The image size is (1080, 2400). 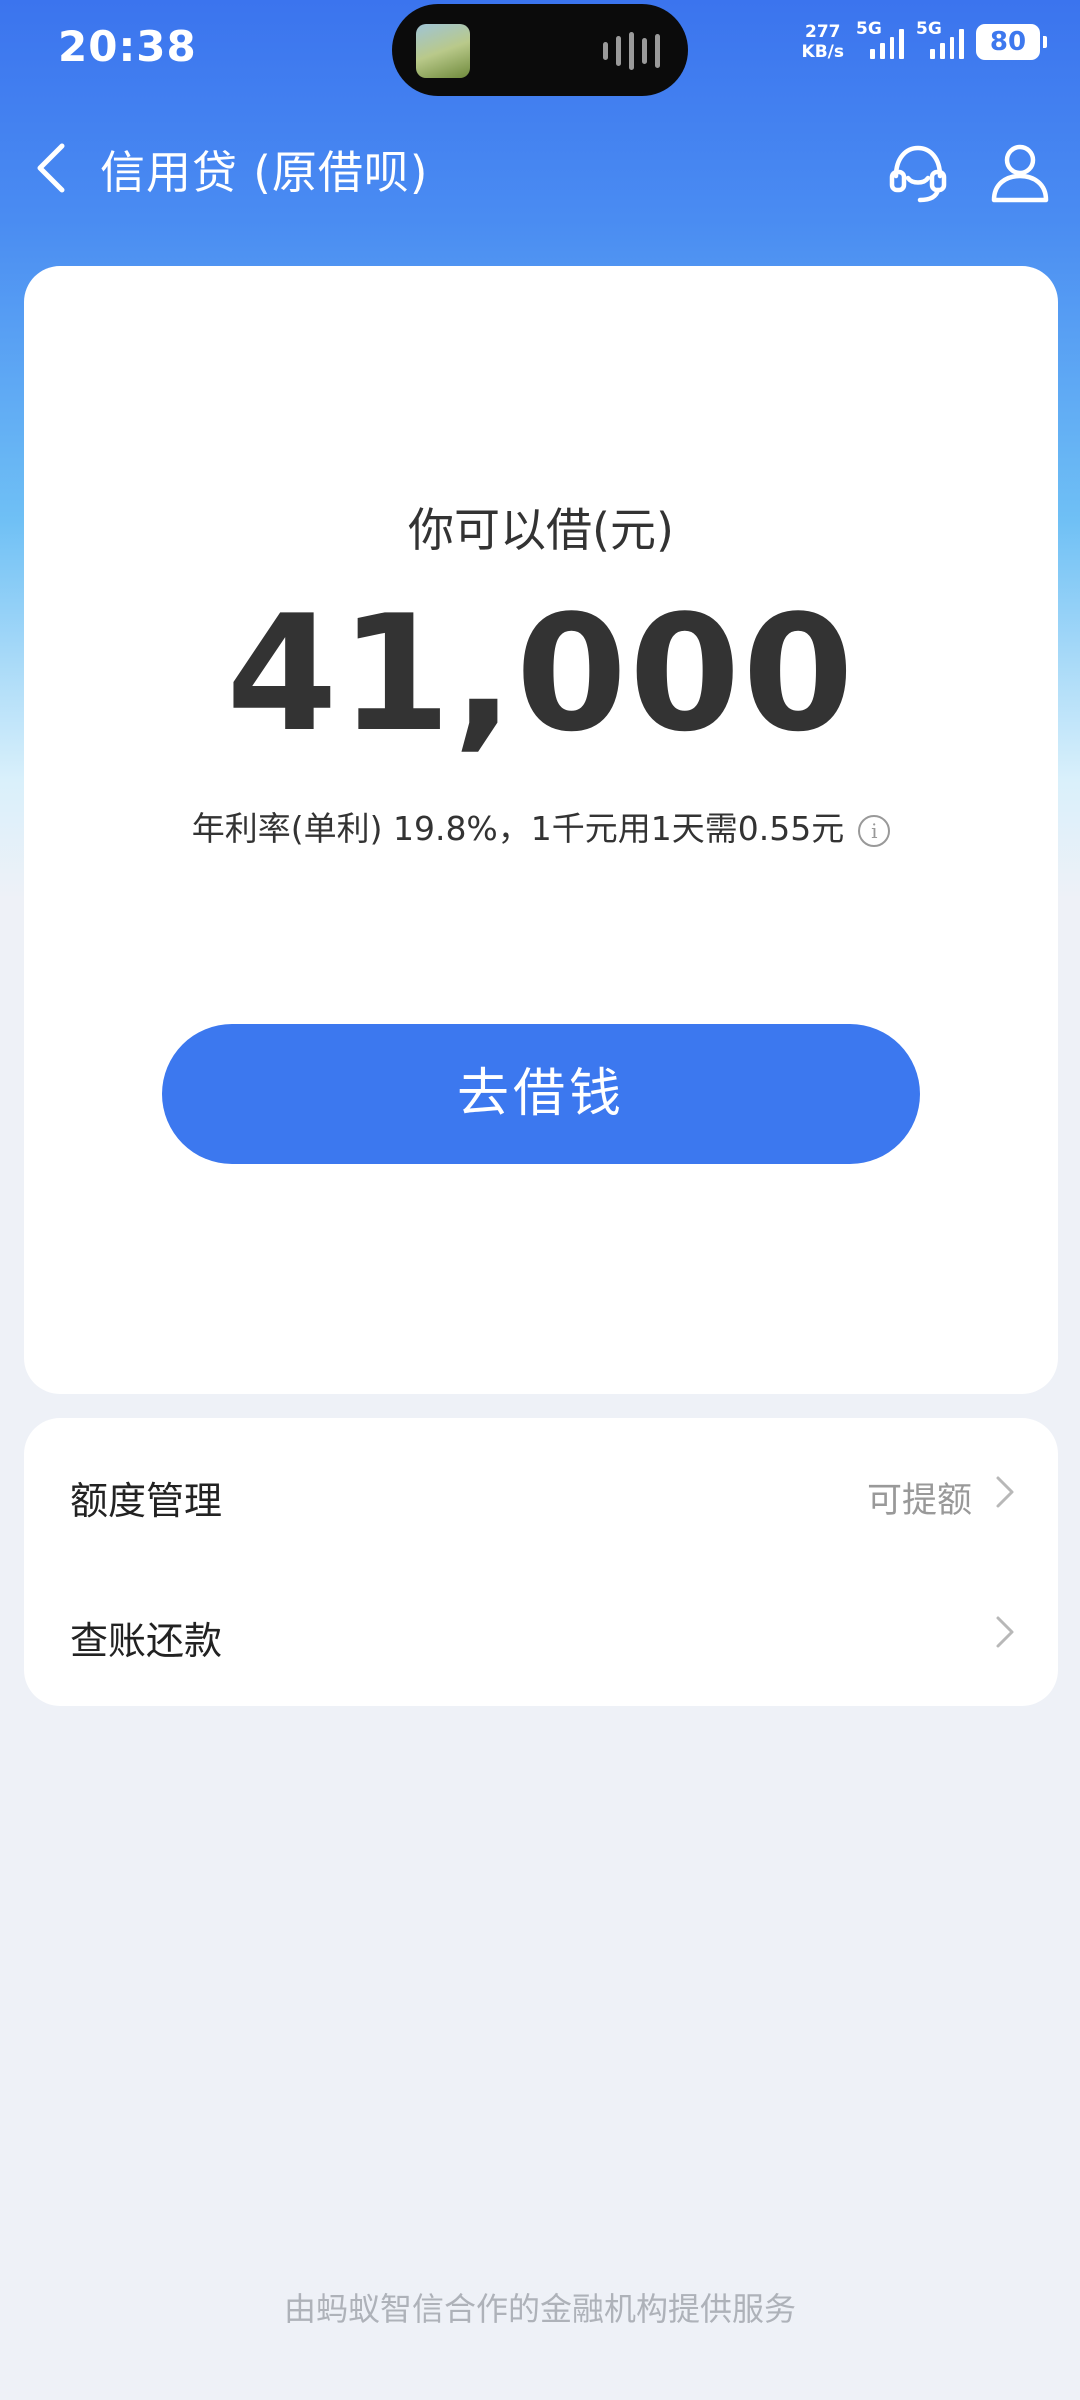 I want to click on media-thumbnail, so click(x=443, y=51).